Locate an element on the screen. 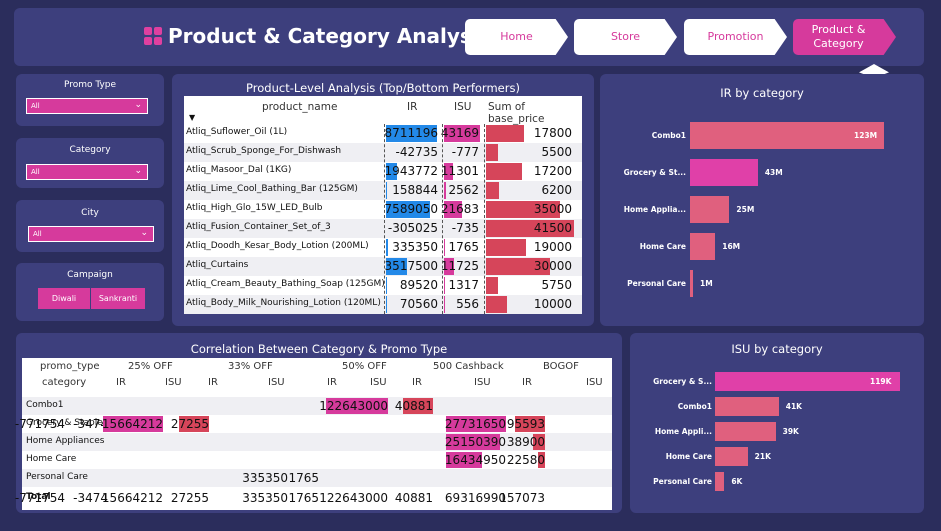  matrix-promo-header: 25% OFF is located at coordinates (150, 366).